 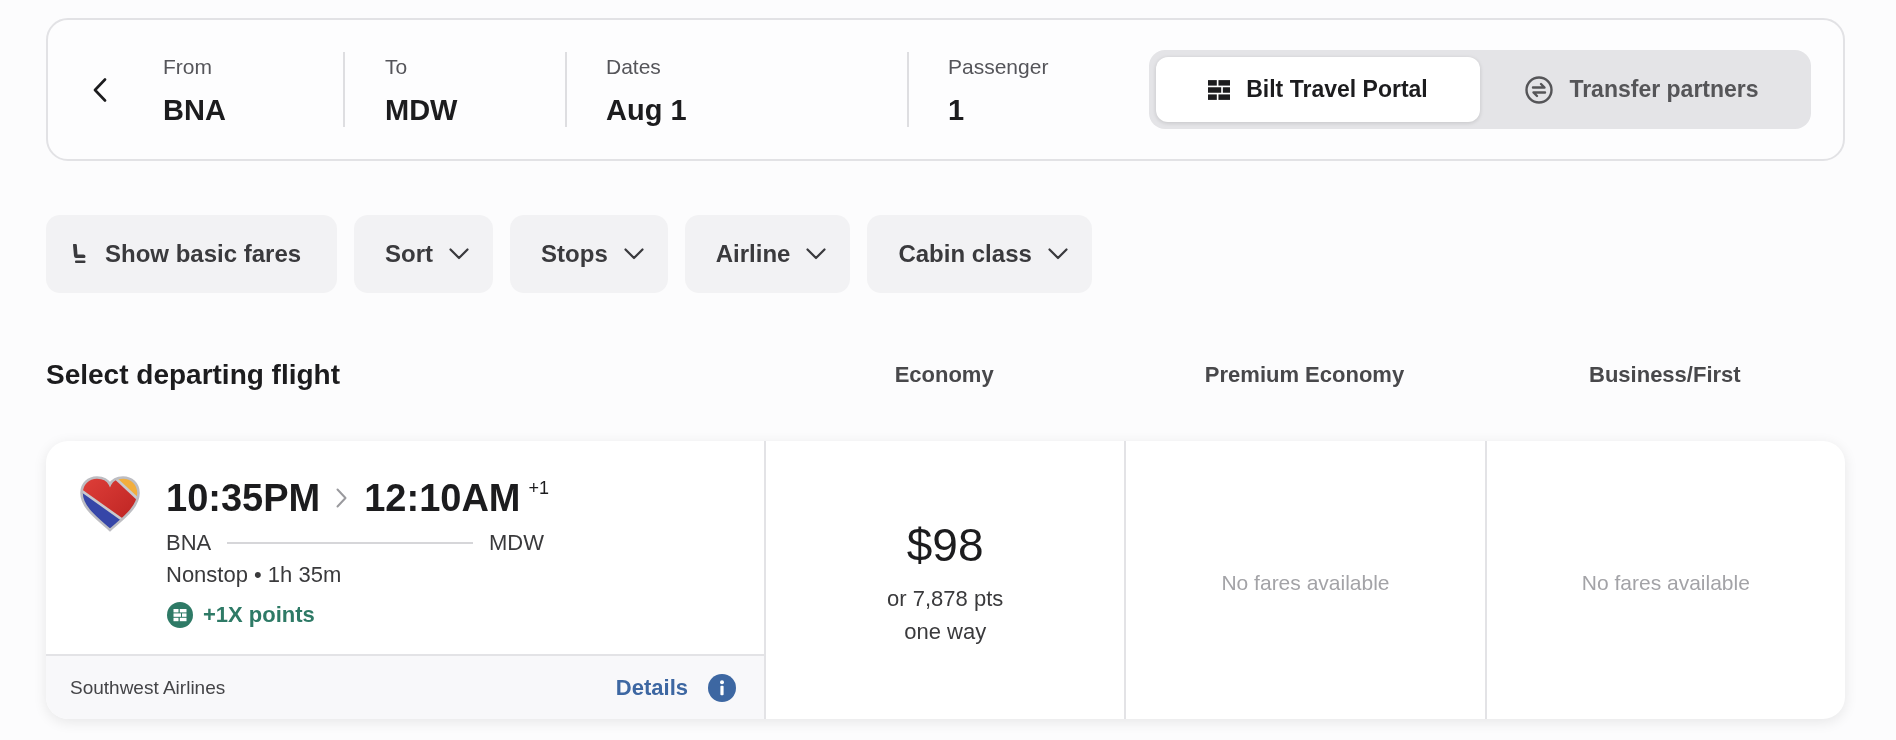 What do you see at coordinates (79, 254) in the screenshot?
I see `seat-icon` at bounding box center [79, 254].